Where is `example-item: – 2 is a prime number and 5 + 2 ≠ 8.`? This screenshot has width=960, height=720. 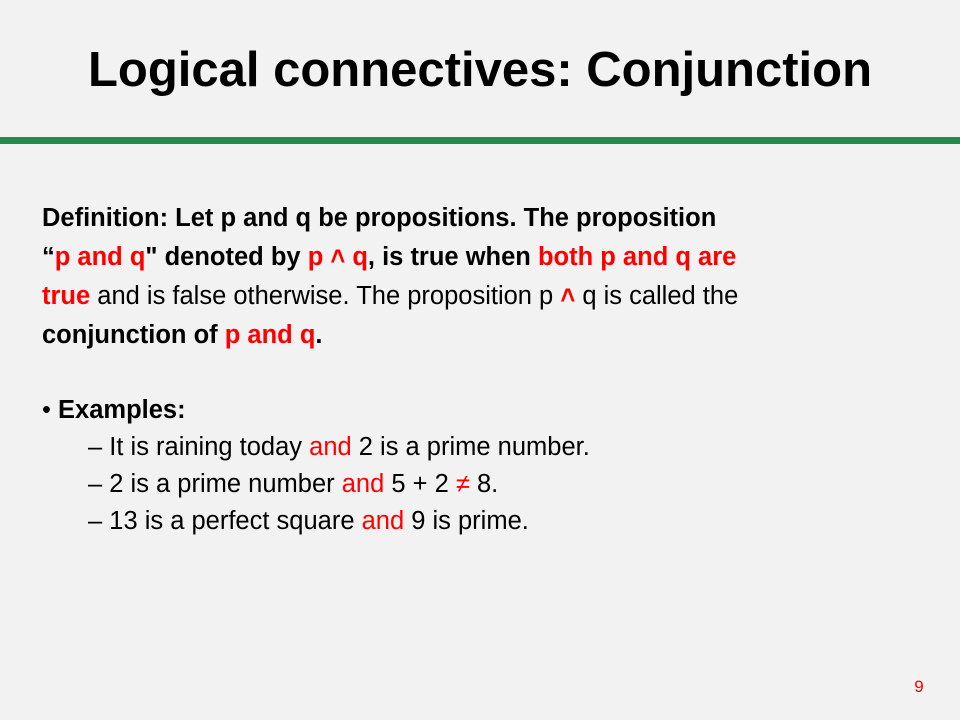
example-item: – 2 is a prime number and 5 + 2 ≠ 8. is located at coordinates (482, 484).